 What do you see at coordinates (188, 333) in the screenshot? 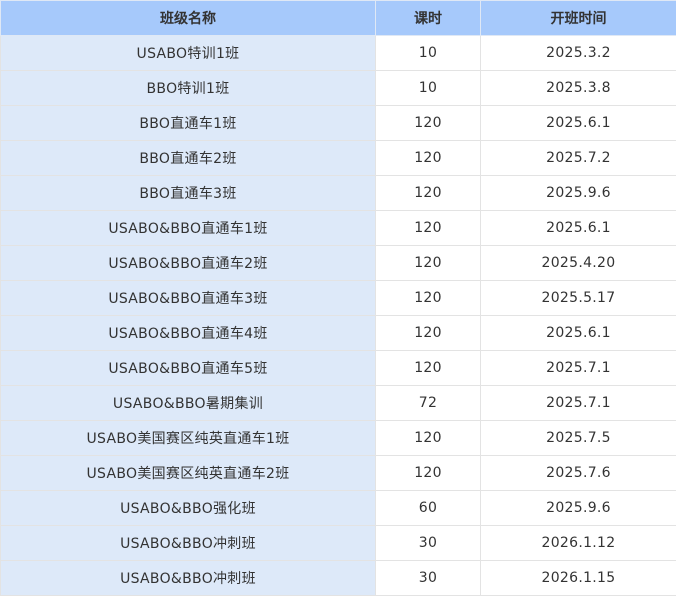
I see `cell-class-name: USABO&BBO直通车4班` at bounding box center [188, 333].